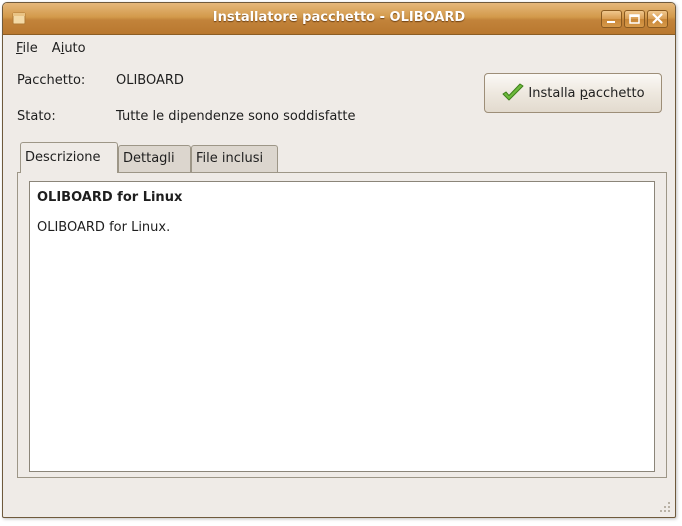  I want to click on menu-bar: File Aiuto, so click(339, 48).